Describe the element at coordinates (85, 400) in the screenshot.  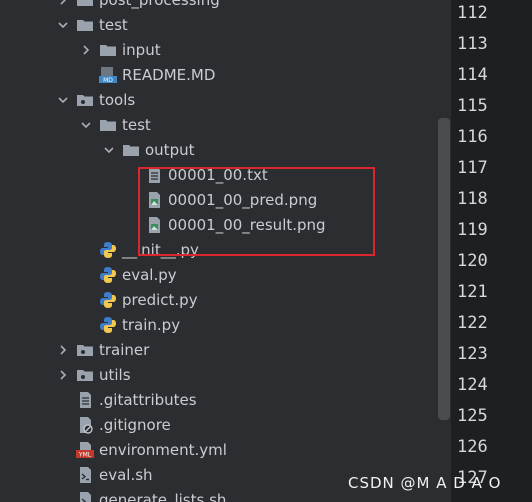
I see `text-file-icon` at that location.